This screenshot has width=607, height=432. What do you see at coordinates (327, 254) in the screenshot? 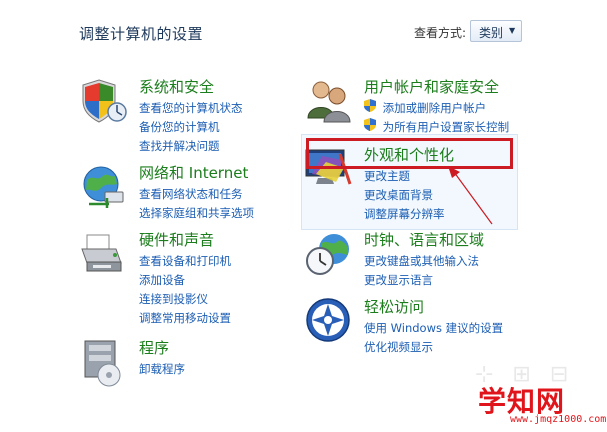
I see `clock-globe-icon` at bounding box center [327, 254].